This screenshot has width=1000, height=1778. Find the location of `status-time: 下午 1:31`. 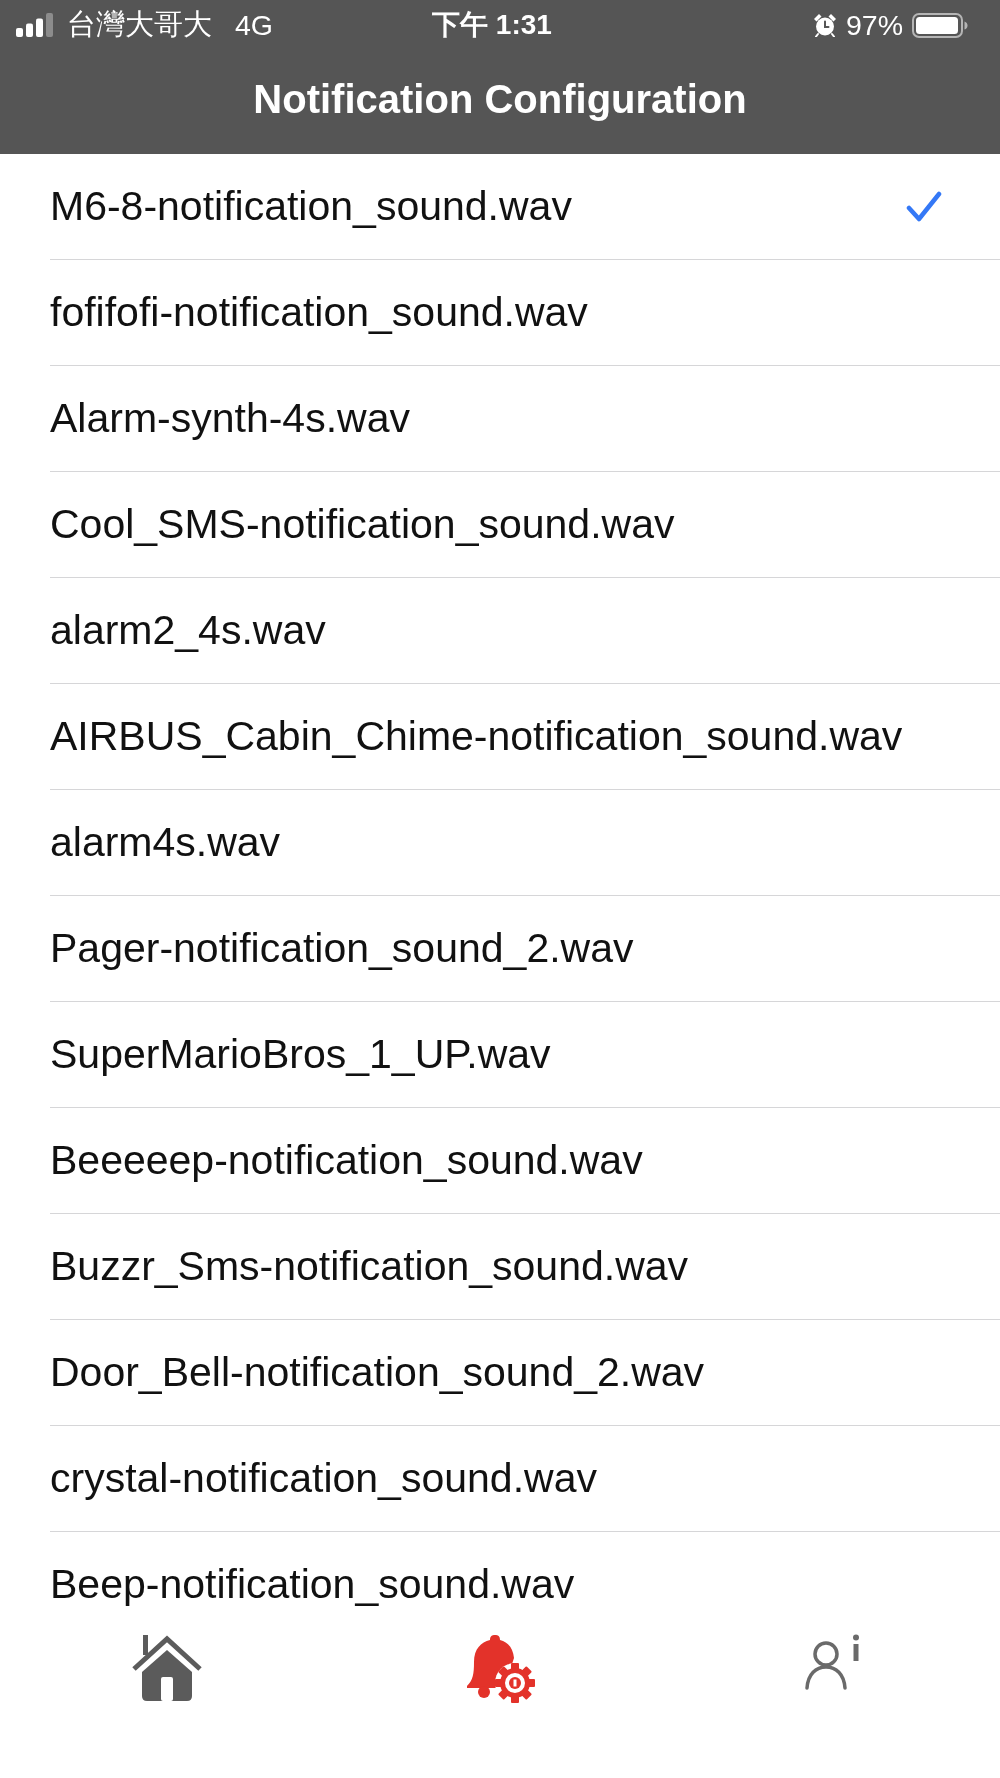

status-time: 下午 1:31 is located at coordinates (492, 25).